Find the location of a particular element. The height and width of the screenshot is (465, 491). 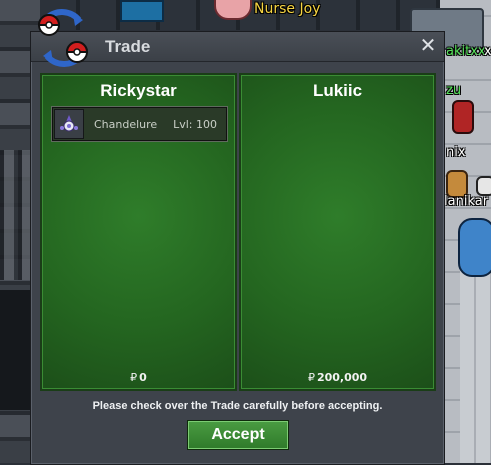

pokeball-trade-icon is located at coordinates (63, 38).